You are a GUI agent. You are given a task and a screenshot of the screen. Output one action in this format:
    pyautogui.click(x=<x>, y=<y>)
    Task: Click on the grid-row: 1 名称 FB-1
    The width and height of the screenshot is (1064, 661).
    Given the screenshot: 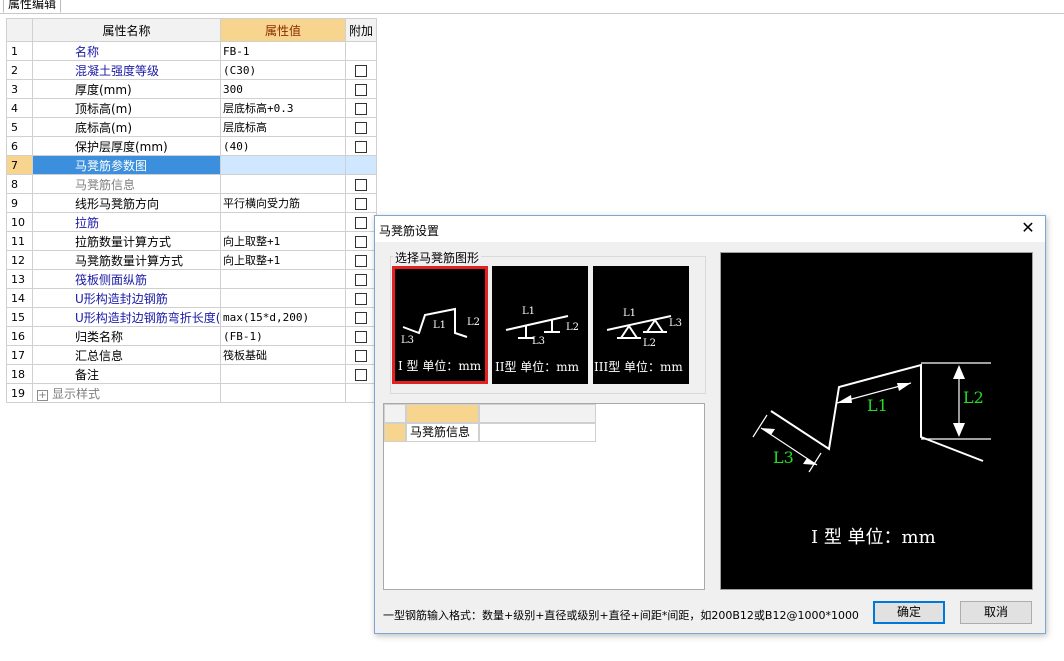 What is the action you would take?
    pyautogui.click(x=191, y=51)
    